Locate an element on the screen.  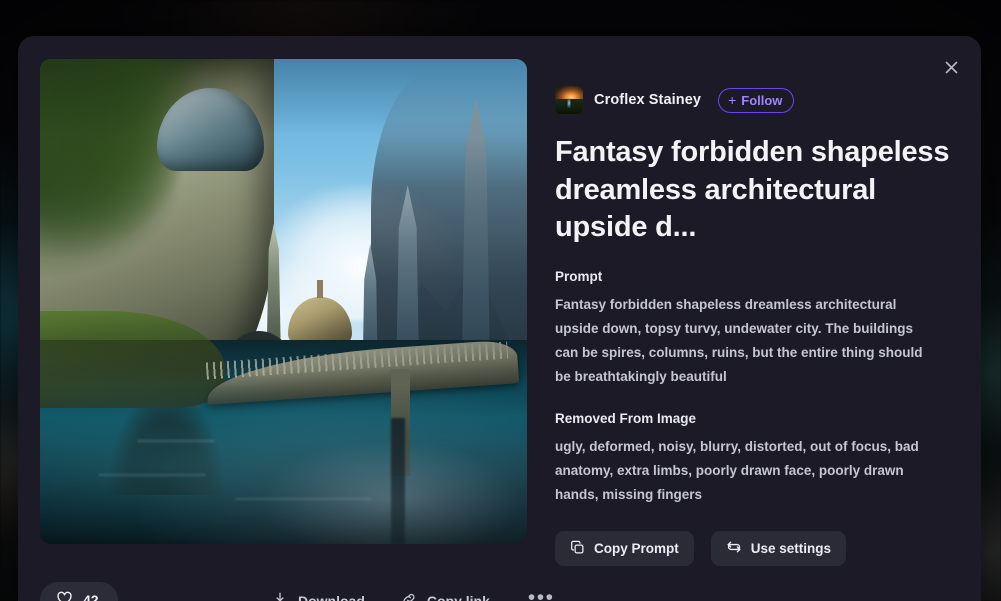
download-button: Download is located at coordinates (318, 593).